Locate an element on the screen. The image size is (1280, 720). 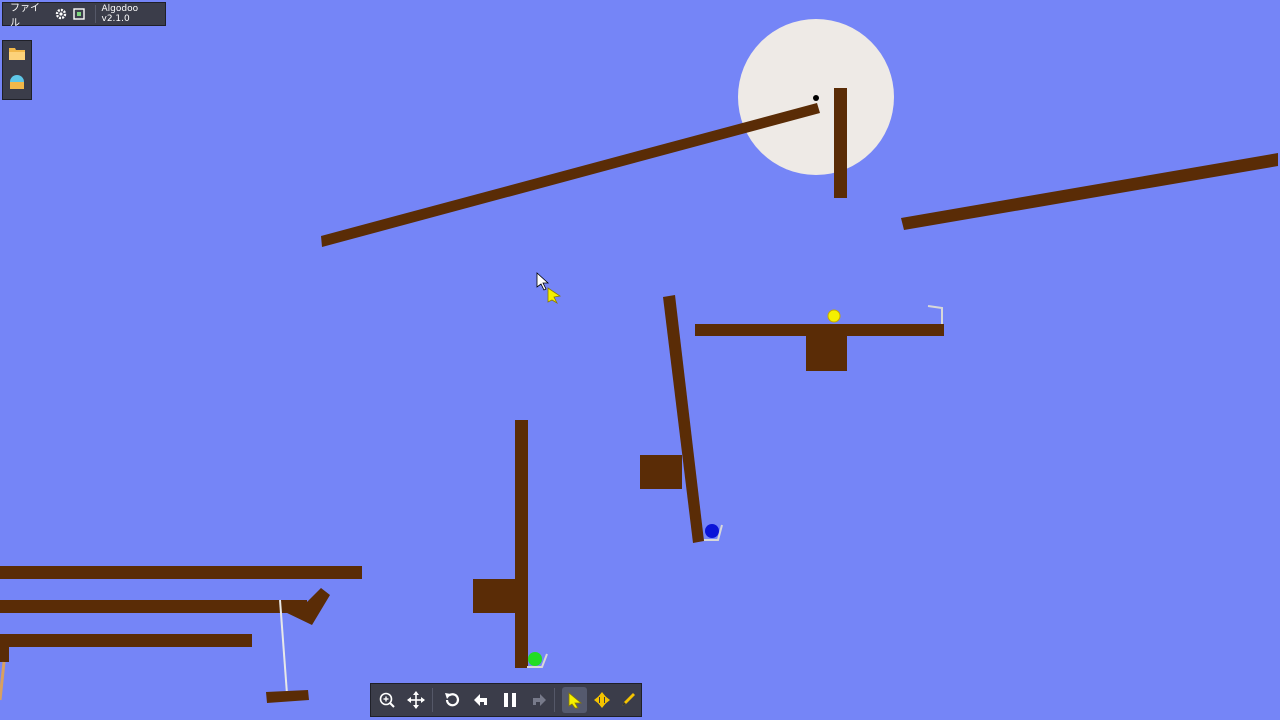
pendulum-plank is located at coordinates (287, 696).